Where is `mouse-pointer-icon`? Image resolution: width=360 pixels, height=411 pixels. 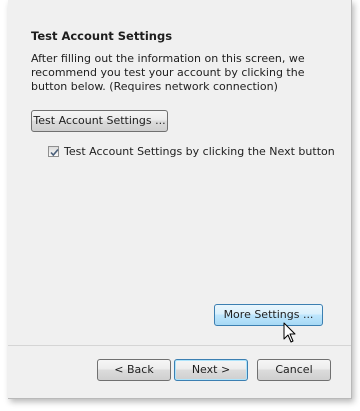
mouse-pointer-icon is located at coordinates (289, 332).